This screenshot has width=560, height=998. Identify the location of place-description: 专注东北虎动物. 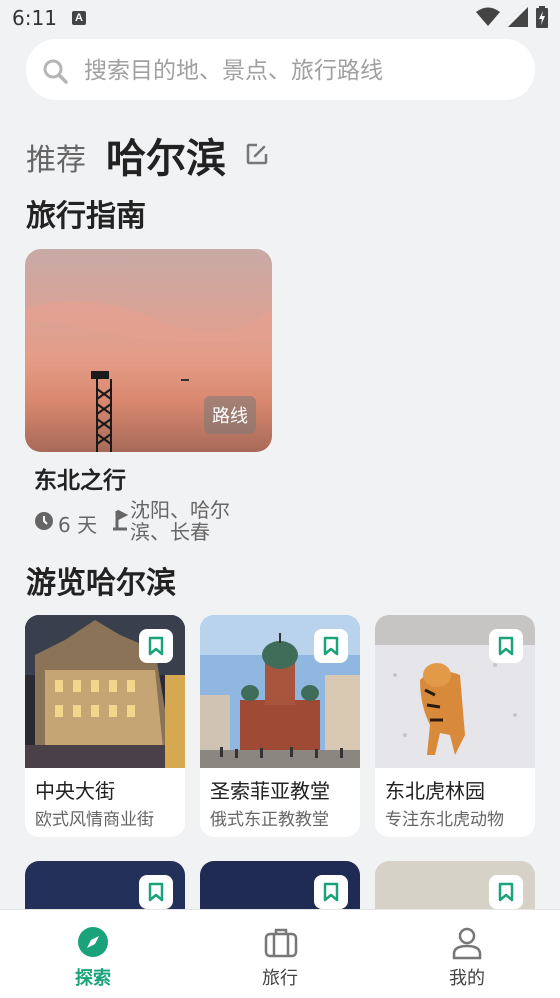
(444, 820).